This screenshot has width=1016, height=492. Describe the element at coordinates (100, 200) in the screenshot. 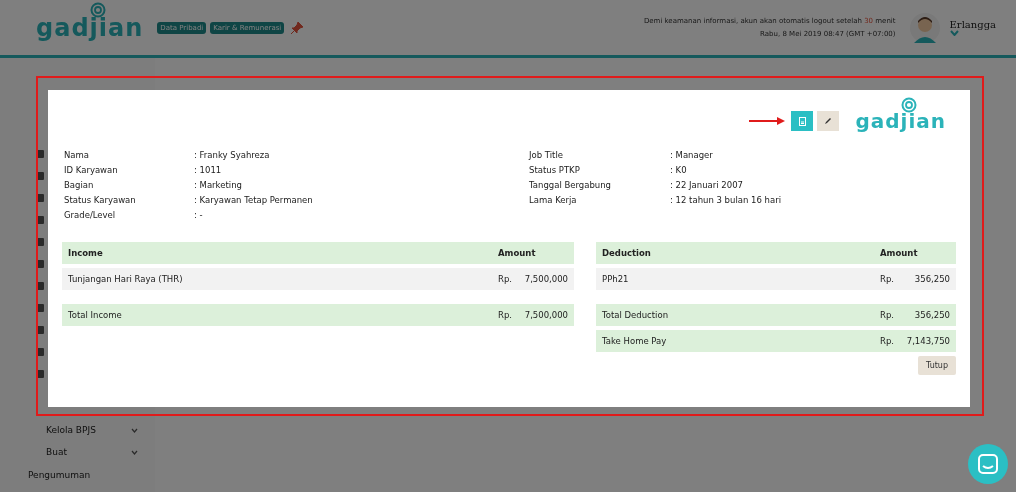

I see `field-label: Status Karyawan` at that location.